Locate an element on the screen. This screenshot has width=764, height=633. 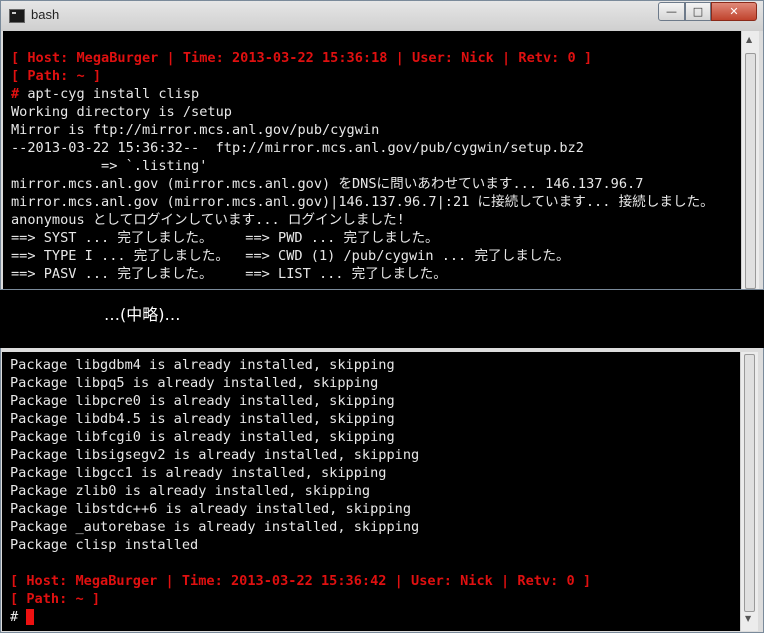
output-line: => `.listing' is located at coordinates (109, 166).